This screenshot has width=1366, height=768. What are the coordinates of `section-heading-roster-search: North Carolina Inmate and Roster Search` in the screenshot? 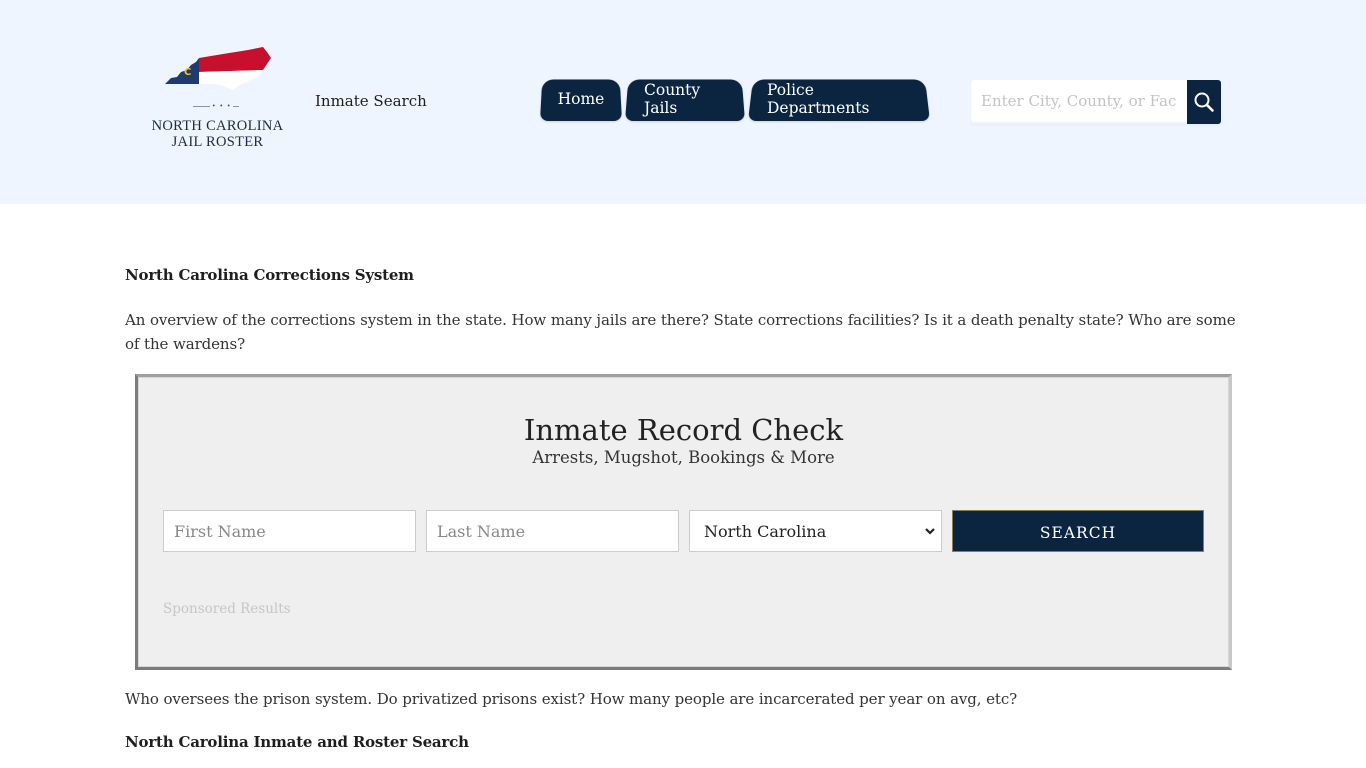 It's located at (297, 742).